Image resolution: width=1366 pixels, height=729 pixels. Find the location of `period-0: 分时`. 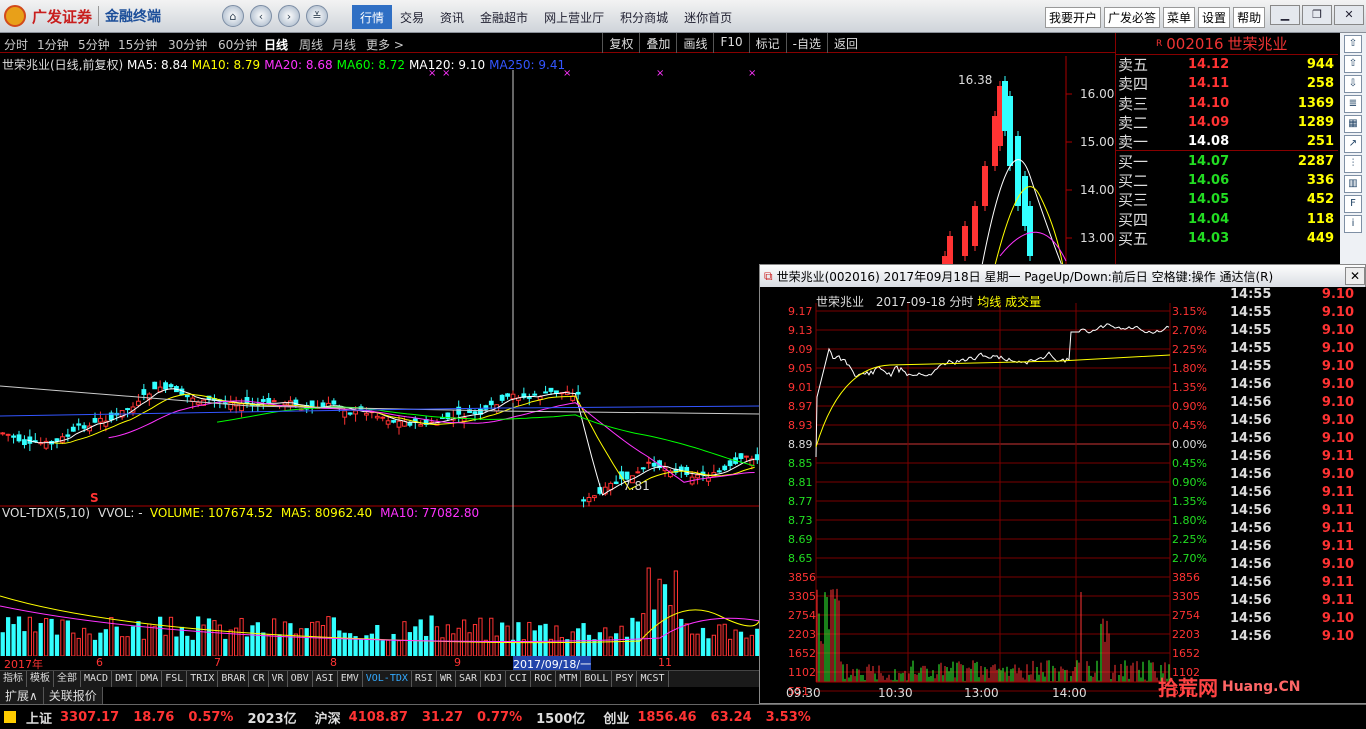

period-0: 分时 is located at coordinates (16, 44).